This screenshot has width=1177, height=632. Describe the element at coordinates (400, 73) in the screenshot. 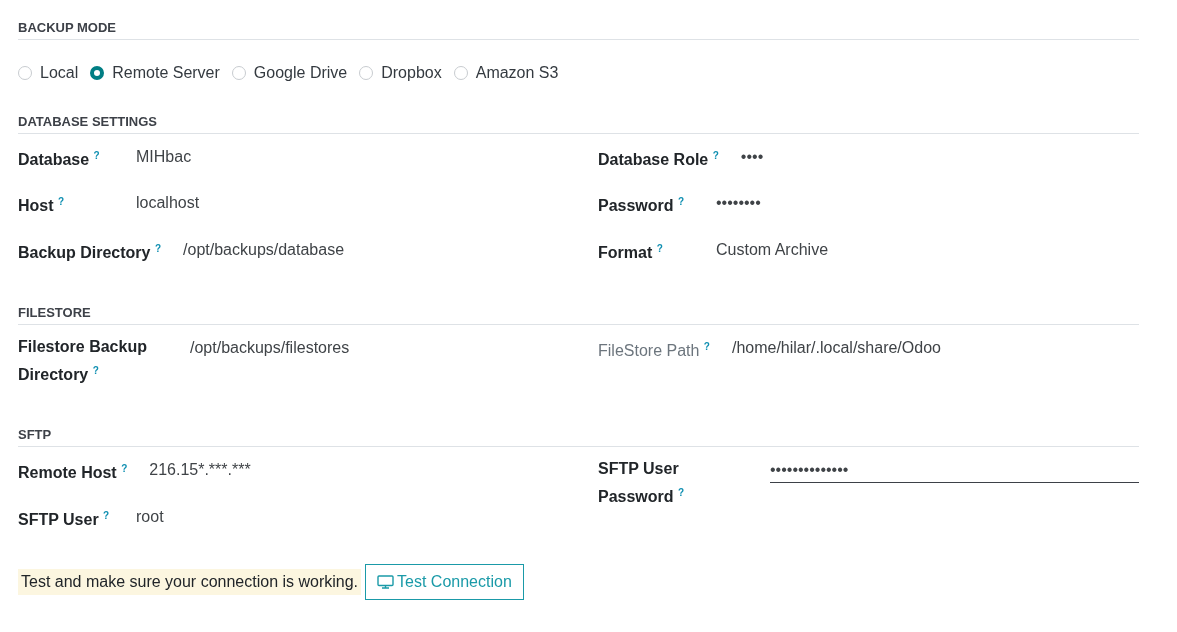

I see `radio-option: Dropbox` at that location.